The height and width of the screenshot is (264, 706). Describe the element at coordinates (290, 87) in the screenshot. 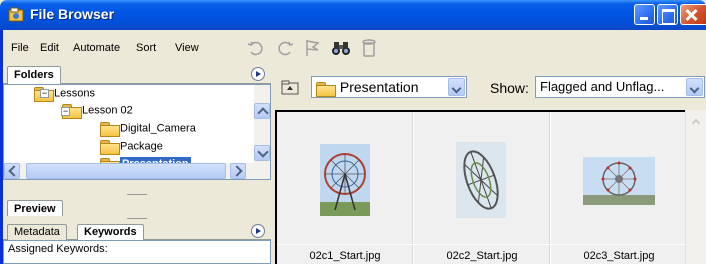

I see `up-folder-icon` at that location.